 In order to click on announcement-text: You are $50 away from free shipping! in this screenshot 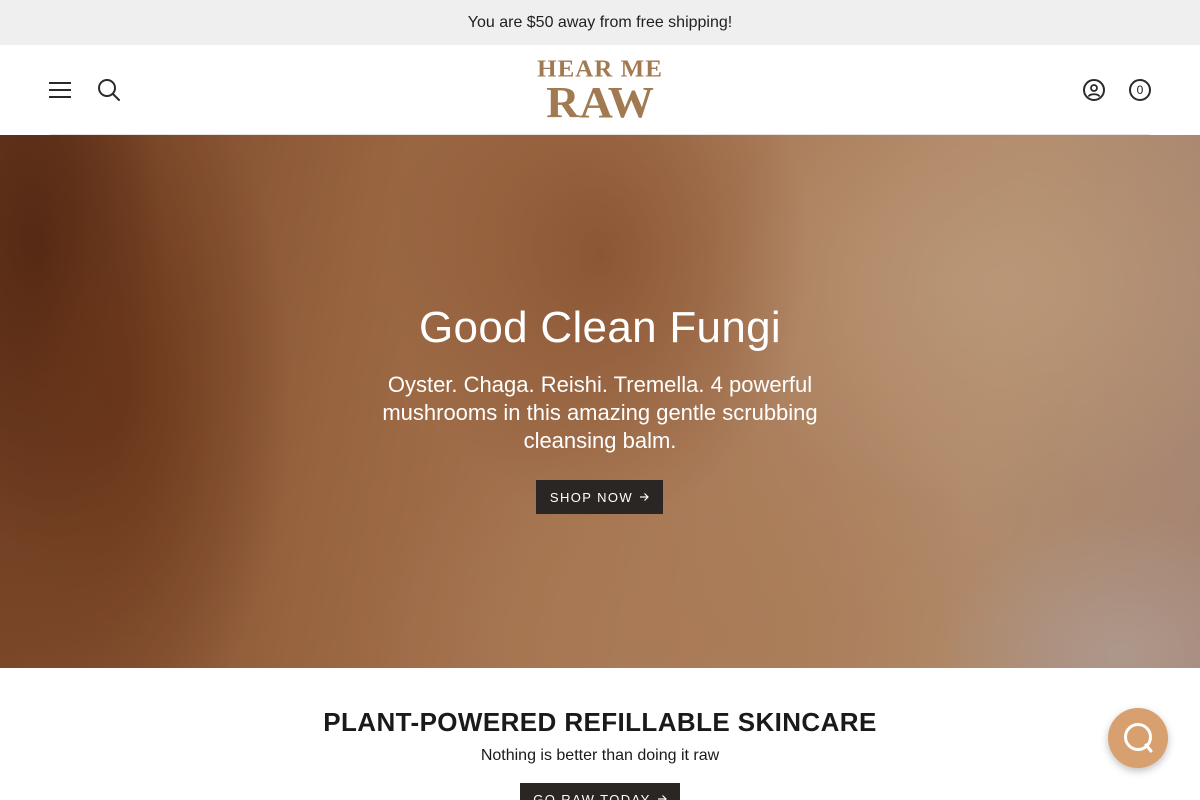, I will do `click(600, 22)`.